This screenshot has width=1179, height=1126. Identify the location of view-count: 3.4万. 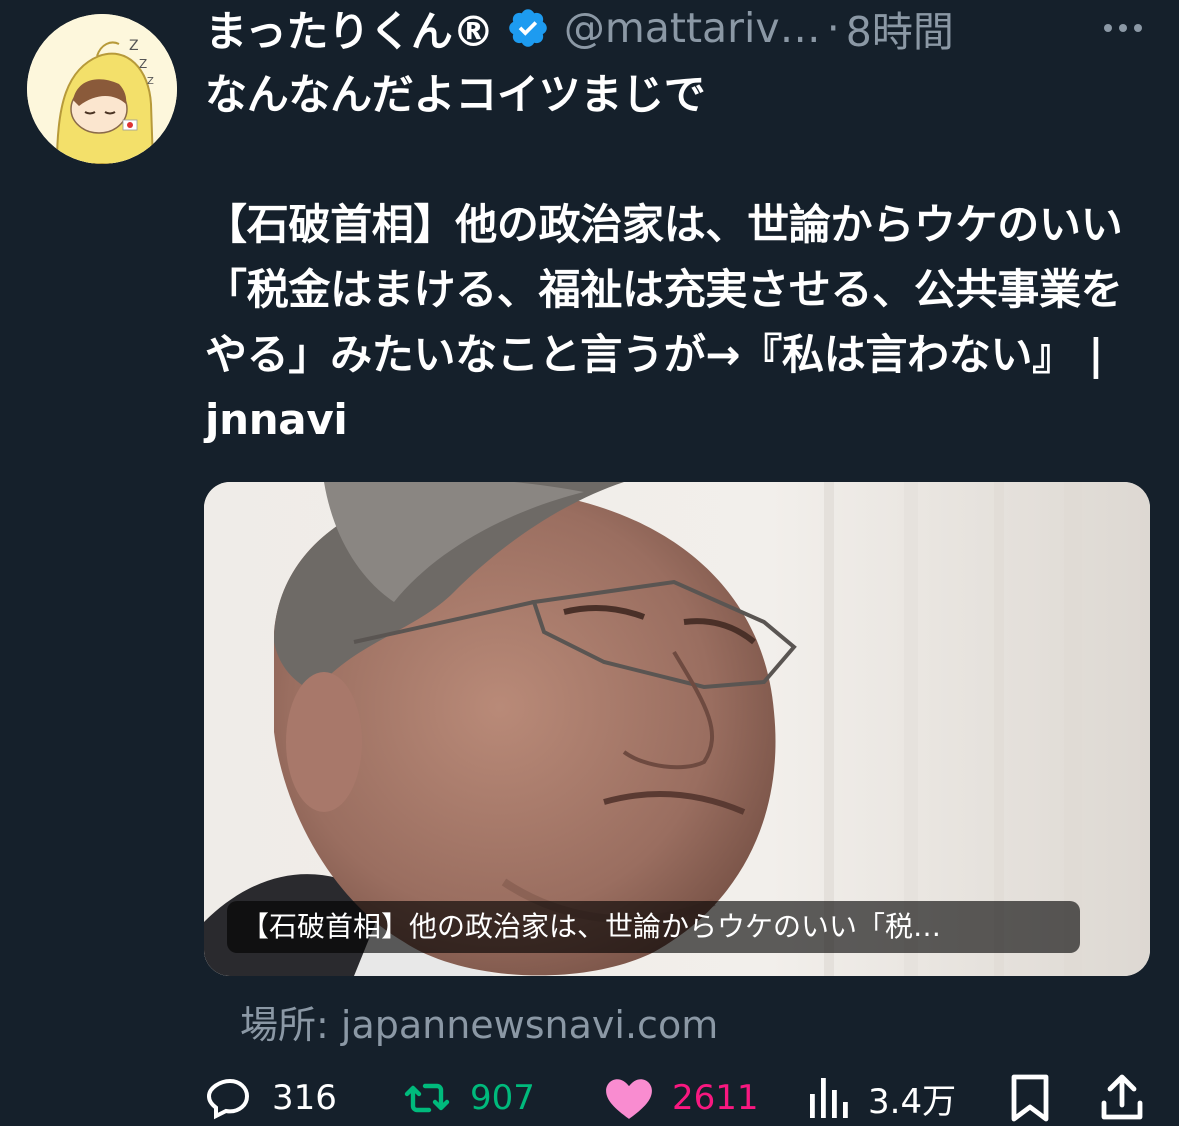
(912, 1101).